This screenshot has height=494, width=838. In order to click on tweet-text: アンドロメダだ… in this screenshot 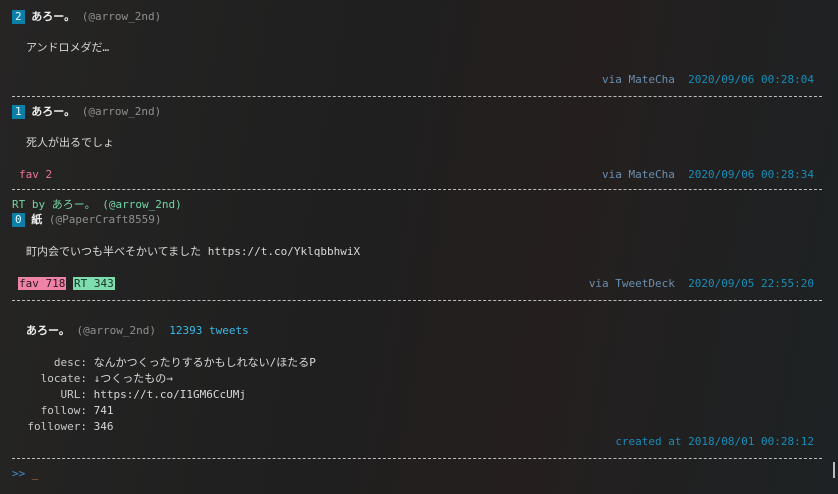, I will do `click(68, 47)`.